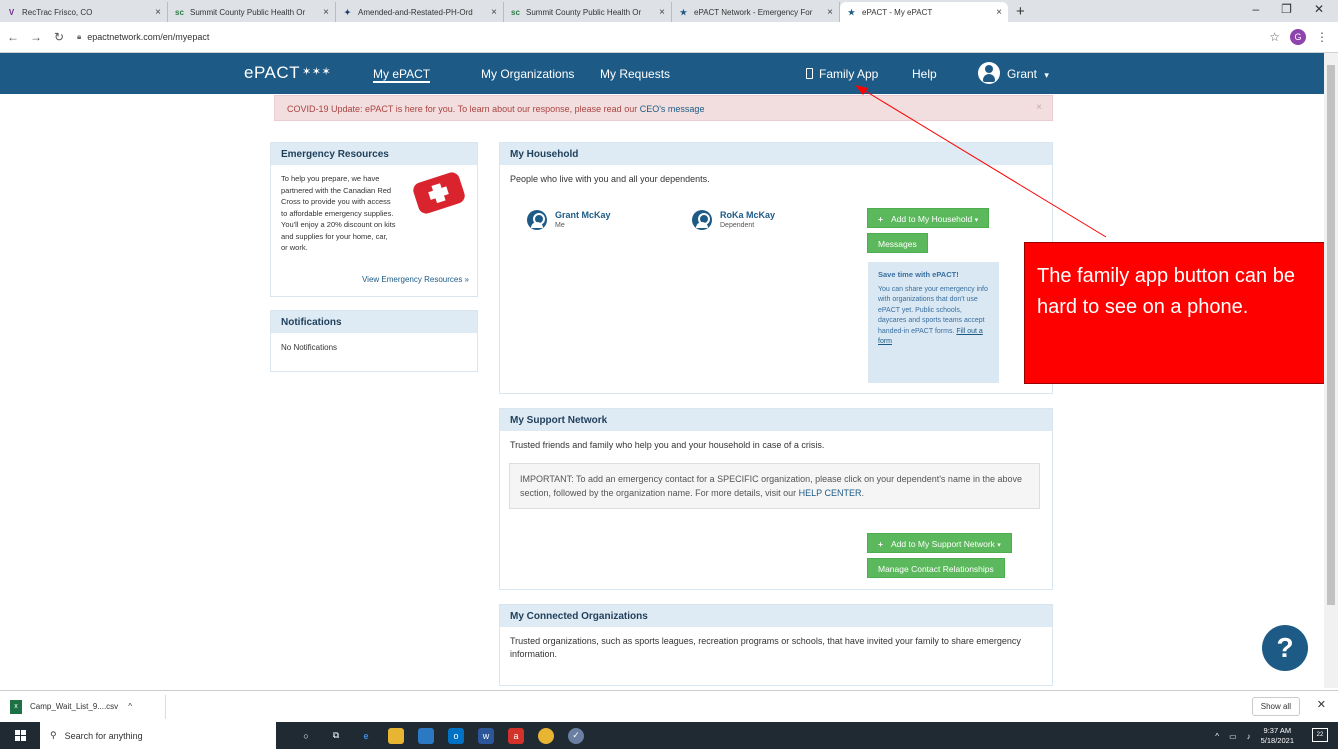 Image resolution: width=1338 pixels, height=749 pixels. I want to click on button-label: Add to My Support Network, so click(942, 544).